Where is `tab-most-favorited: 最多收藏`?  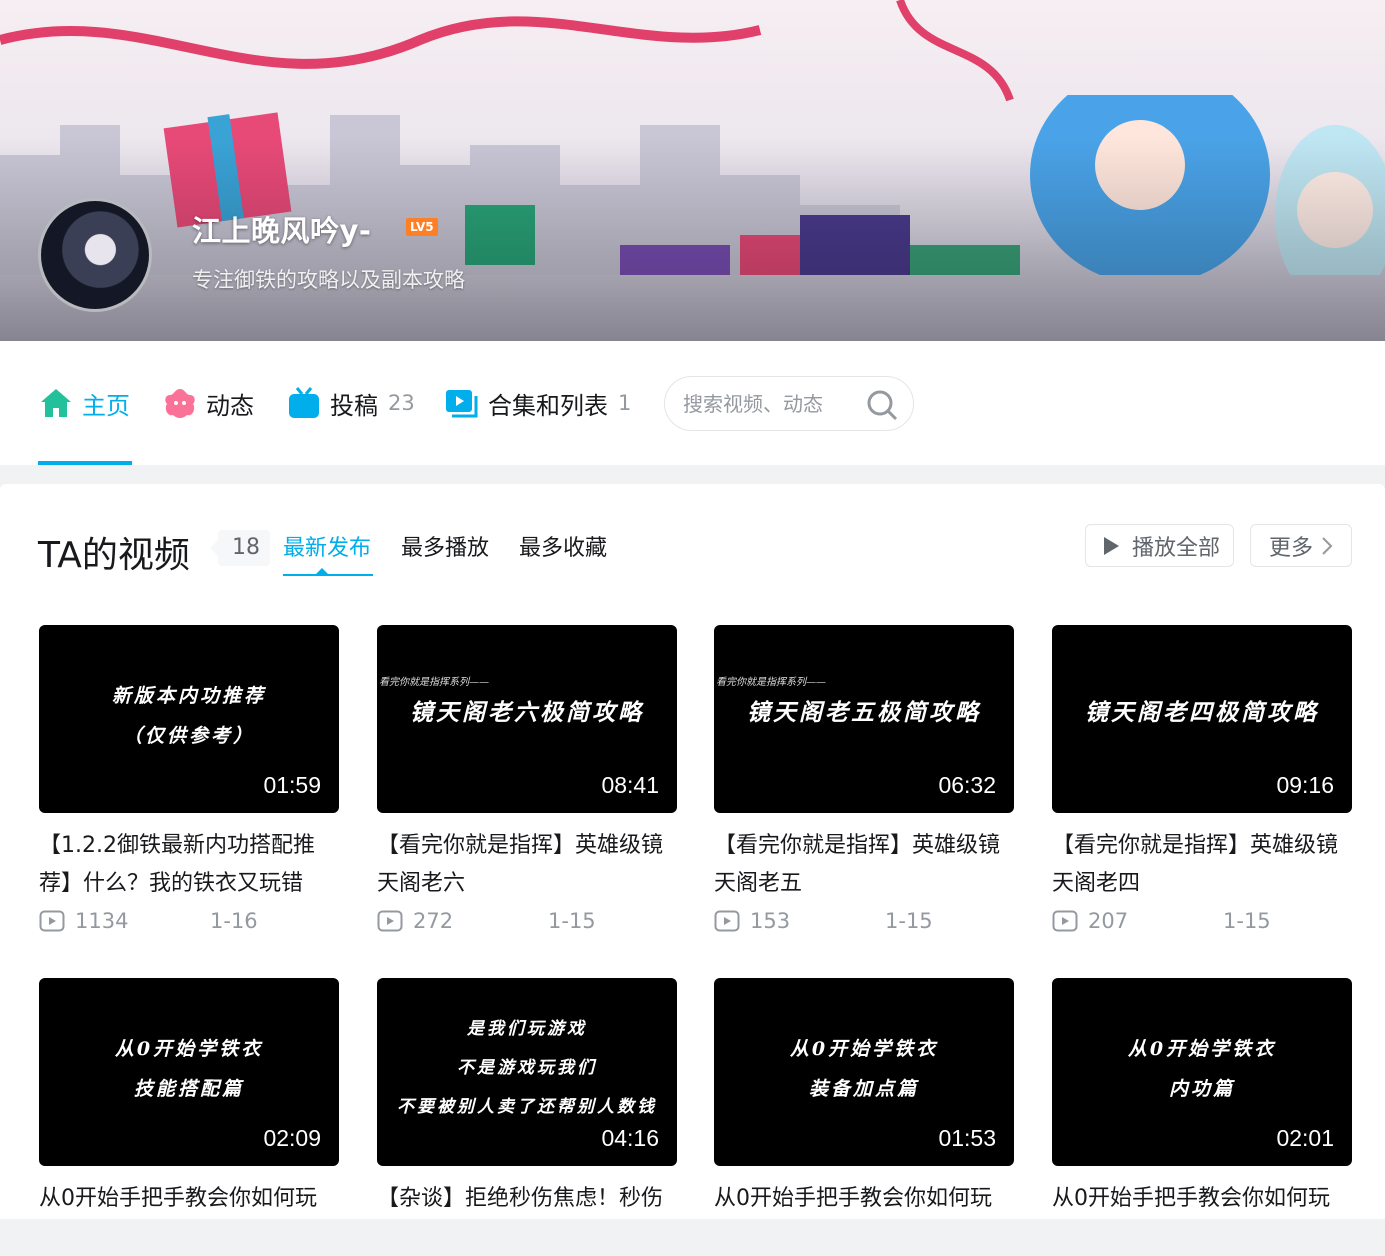 tab-most-favorited: 最多收藏 is located at coordinates (563, 546).